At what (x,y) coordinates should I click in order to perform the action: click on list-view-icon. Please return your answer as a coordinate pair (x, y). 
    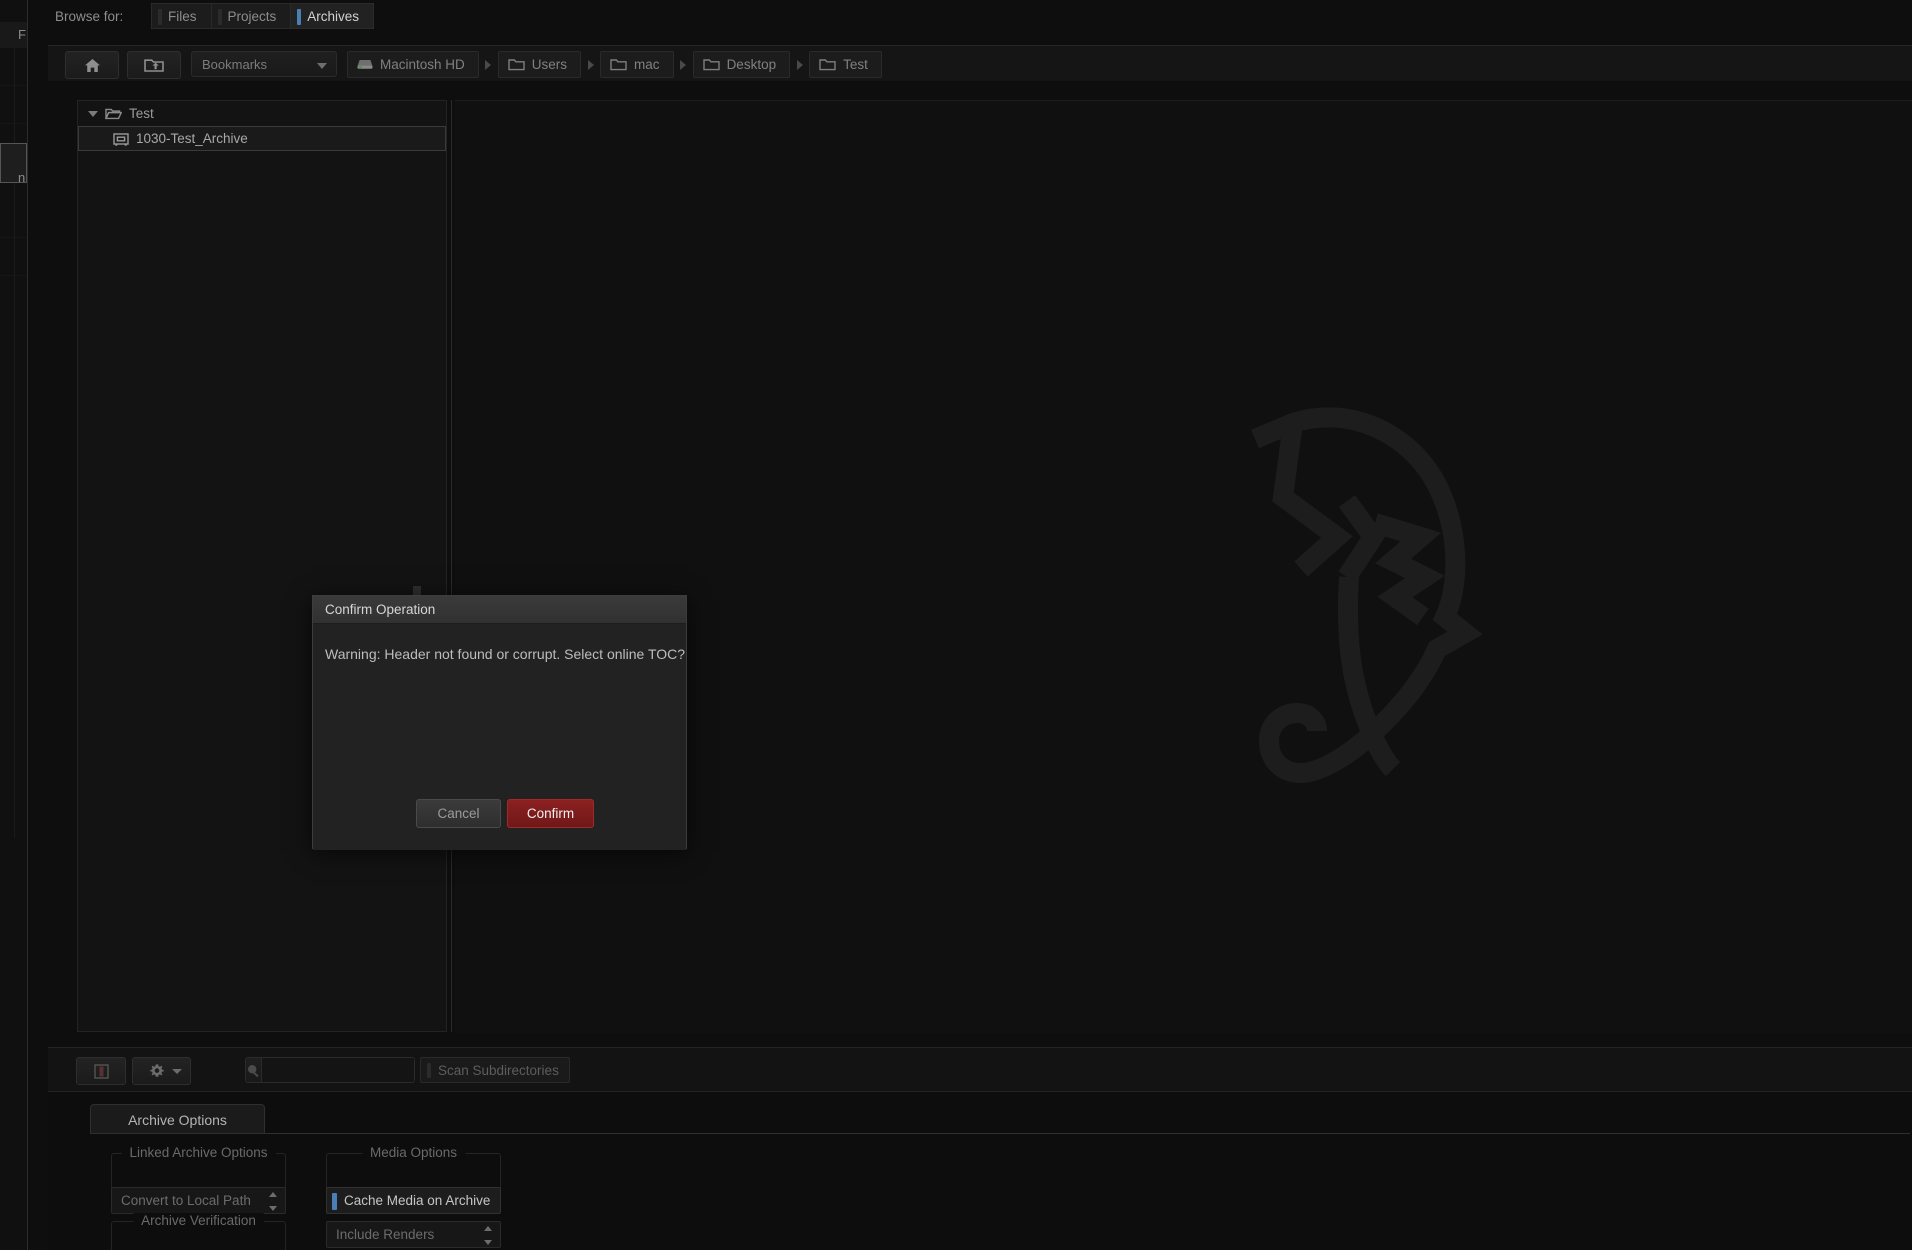
    Looking at the image, I should click on (101, 1071).